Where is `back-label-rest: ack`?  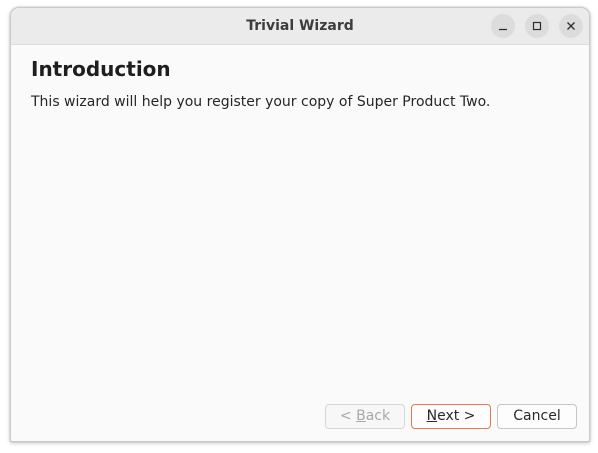
back-label-rest: ack is located at coordinates (378, 416).